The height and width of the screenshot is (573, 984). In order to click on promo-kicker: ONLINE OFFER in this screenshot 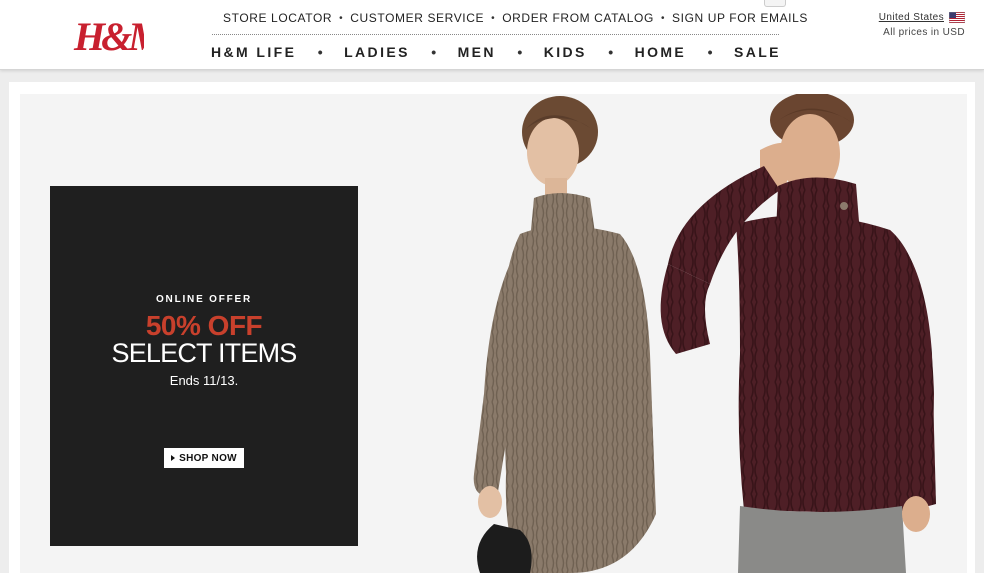, I will do `click(204, 299)`.